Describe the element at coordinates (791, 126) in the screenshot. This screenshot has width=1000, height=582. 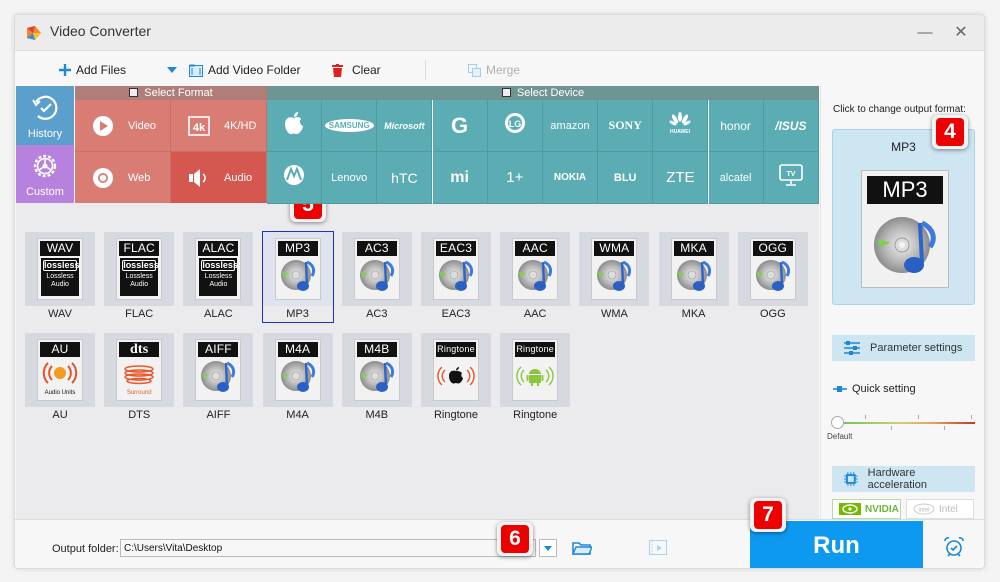
I see `device-tile-asus: /ISUS` at that location.